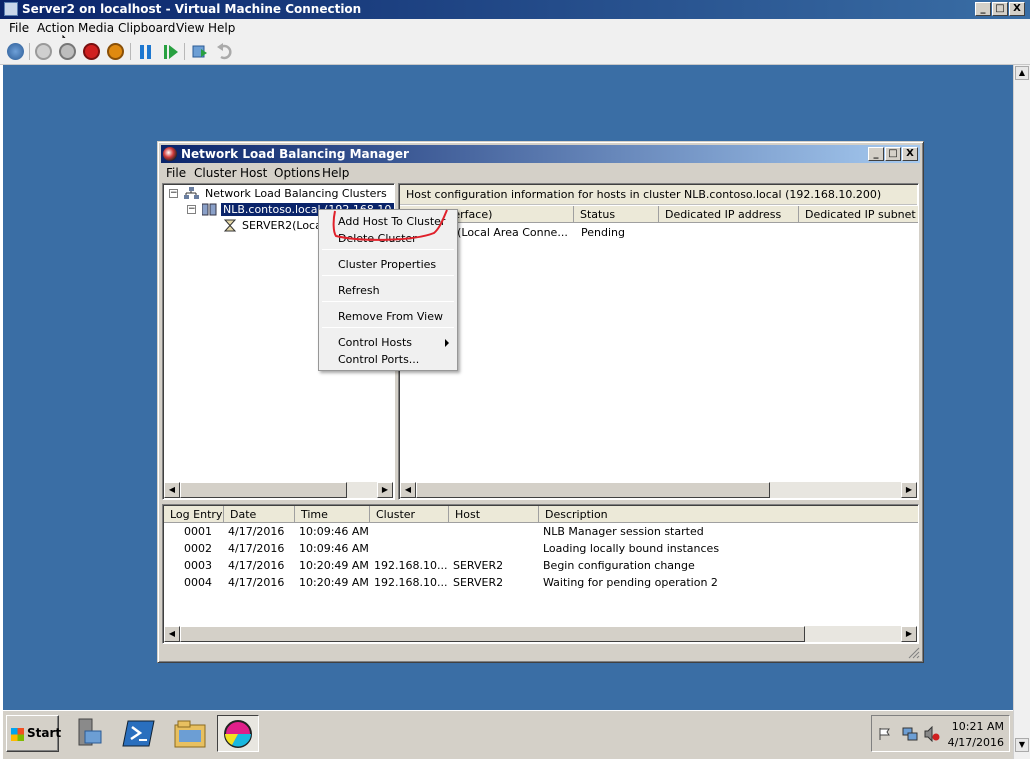 The image size is (1030, 759). Describe the element at coordinates (190, 28) in the screenshot. I see `menu-view: View` at that location.